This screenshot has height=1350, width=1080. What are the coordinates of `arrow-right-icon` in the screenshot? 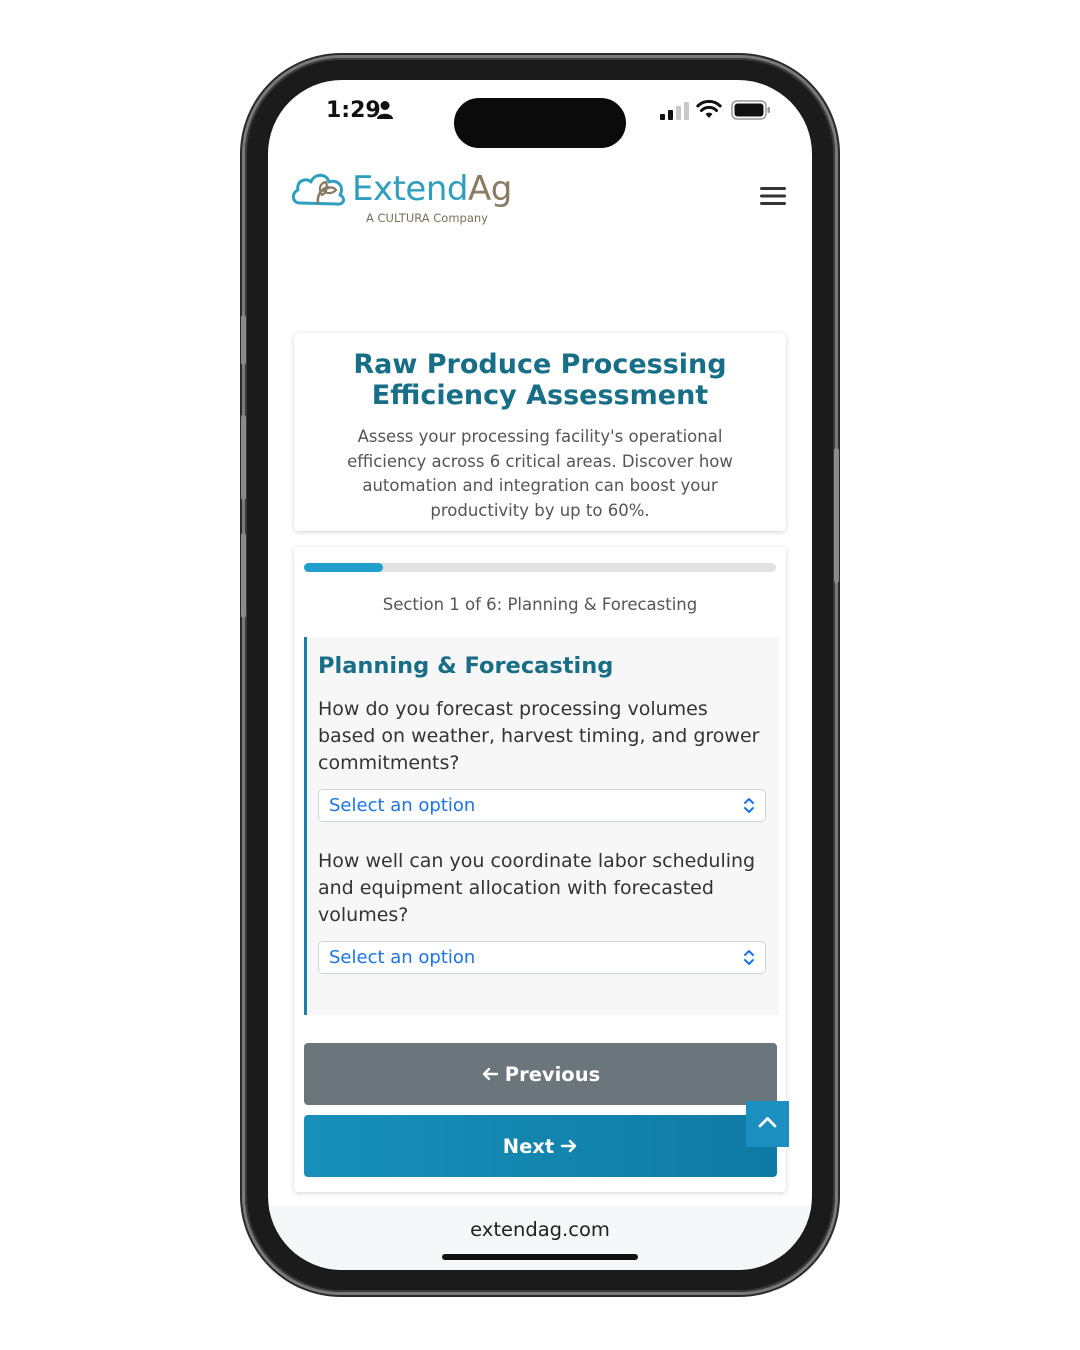 It's located at (569, 1146).